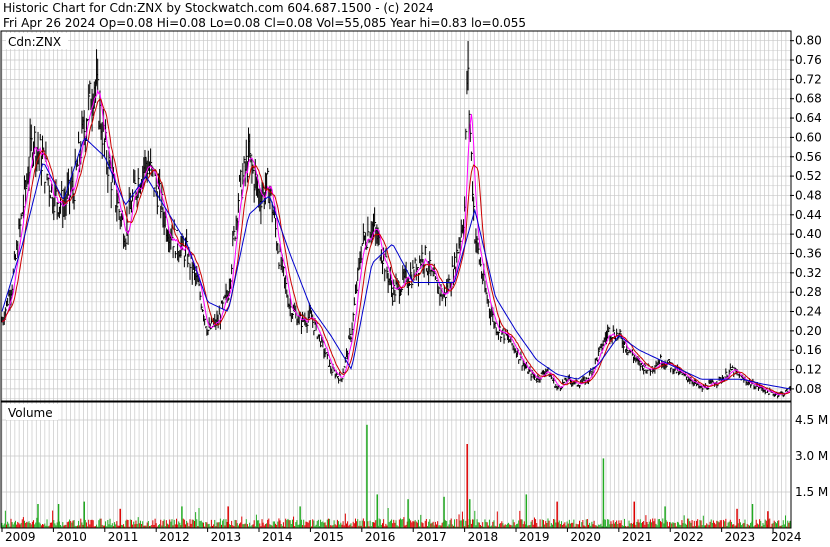 This screenshot has height=547, width=830. Describe the element at coordinates (585, 536) in the screenshot. I see `year-tick-label: 2020` at that location.